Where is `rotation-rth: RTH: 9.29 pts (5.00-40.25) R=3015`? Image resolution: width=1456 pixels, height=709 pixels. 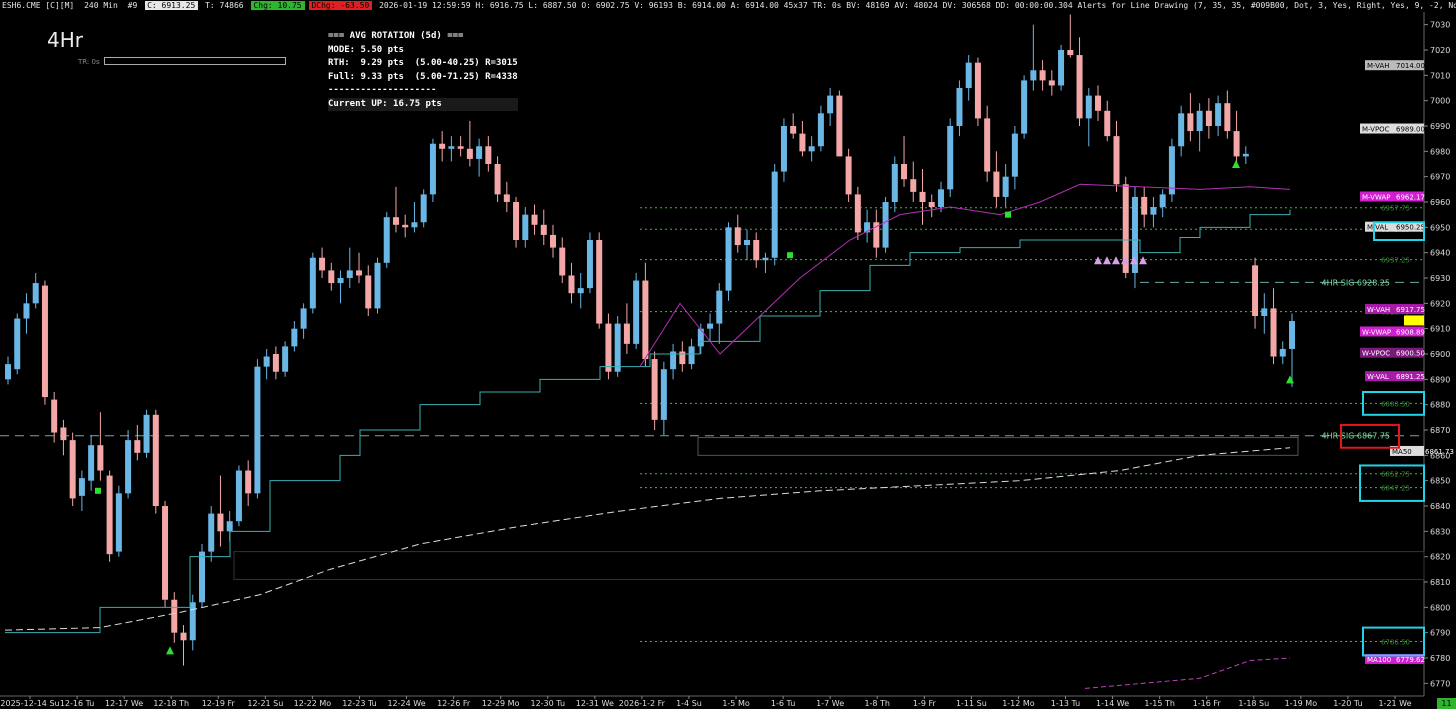
rotation-rth: RTH: 9.29 pts (5.00-40.25) R=3015 is located at coordinates (423, 63).